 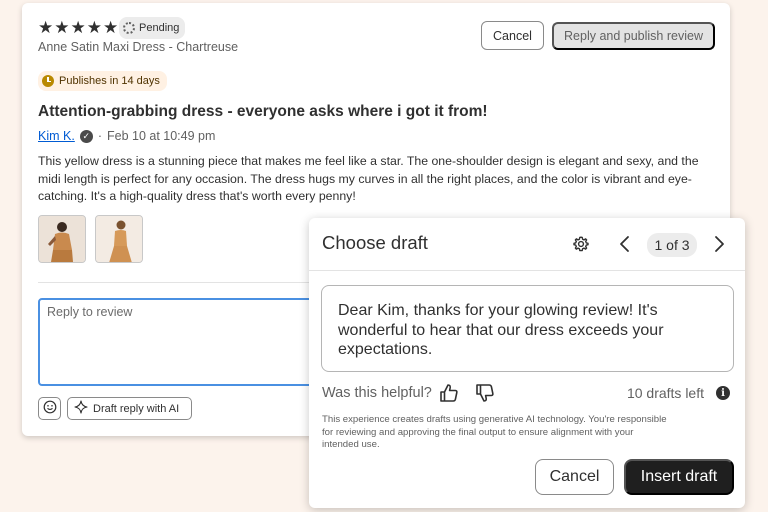 What do you see at coordinates (581, 246) in the screenshot?
I see `gear-icon` at bounding box center [581, 246].